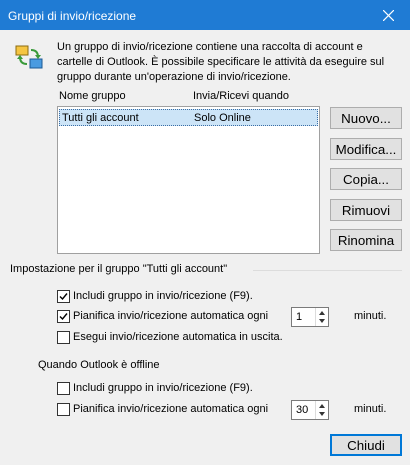 This screenshot has width=410, height=465. Describe the element at coordinates (163, 388) in the screenshot. I see `offline-include-group-label: Includi gruppo in invio/ricezione (F9).` at that location.